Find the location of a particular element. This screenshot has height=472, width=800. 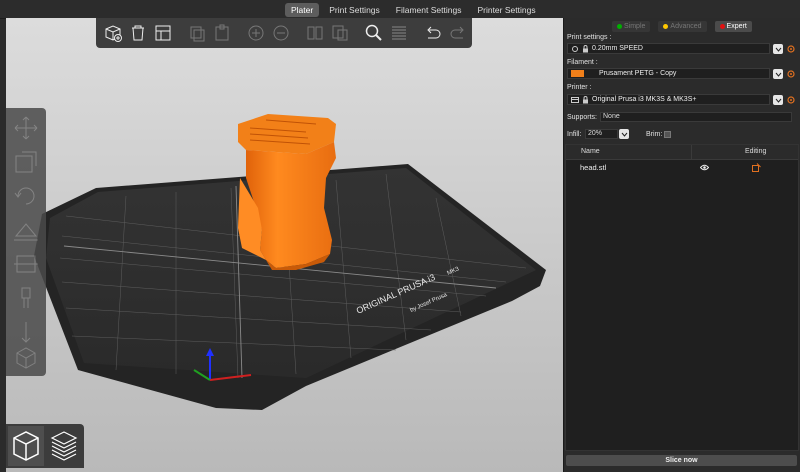

mode-selector: Simple Advanced Expert is located at coordinates (682, 26).